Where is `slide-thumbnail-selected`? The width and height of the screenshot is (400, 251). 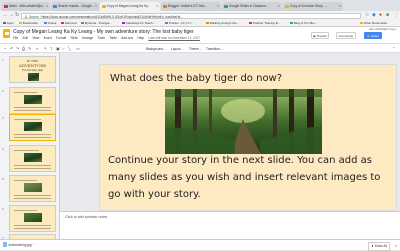
slide-thumbnail-selected is located at coordinates (32, 127).